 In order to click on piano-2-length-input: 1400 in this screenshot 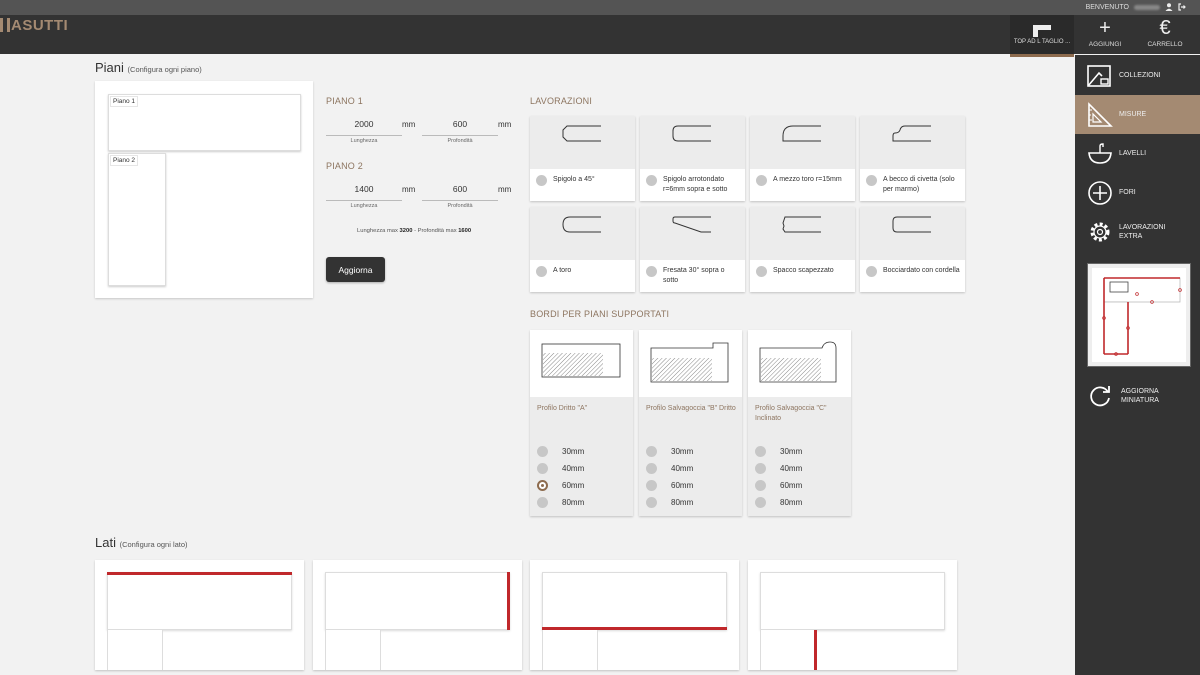, I will do `click(364, 192)`.